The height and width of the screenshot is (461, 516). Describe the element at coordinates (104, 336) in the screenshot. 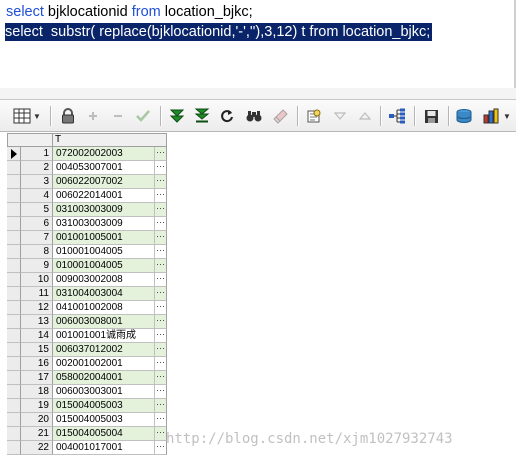

I see `cell-t: 001001001诚雨成` at that location.